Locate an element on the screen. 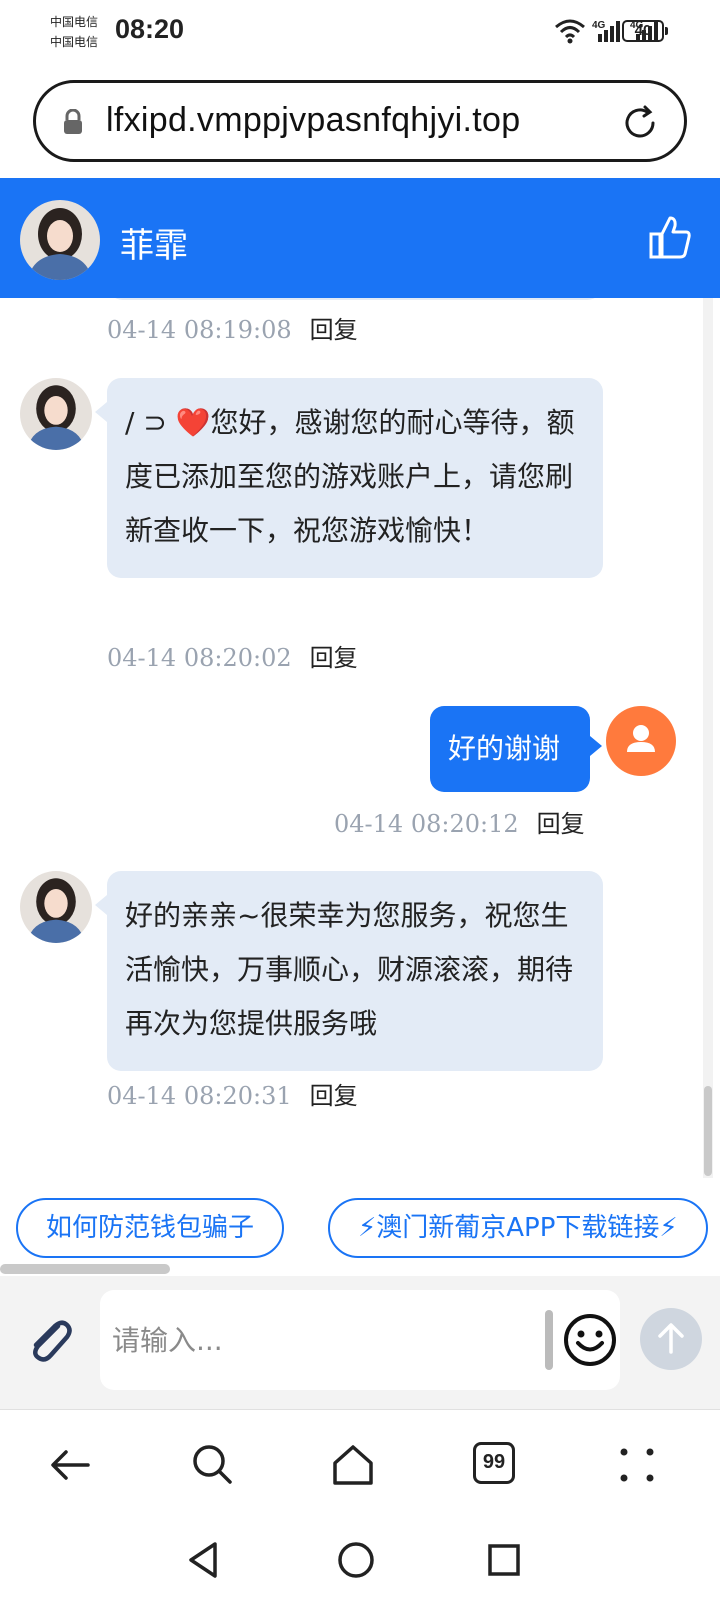 This screenshot has height=1600, width=720. previous-message-bubble is located at coordinates (355, 299).